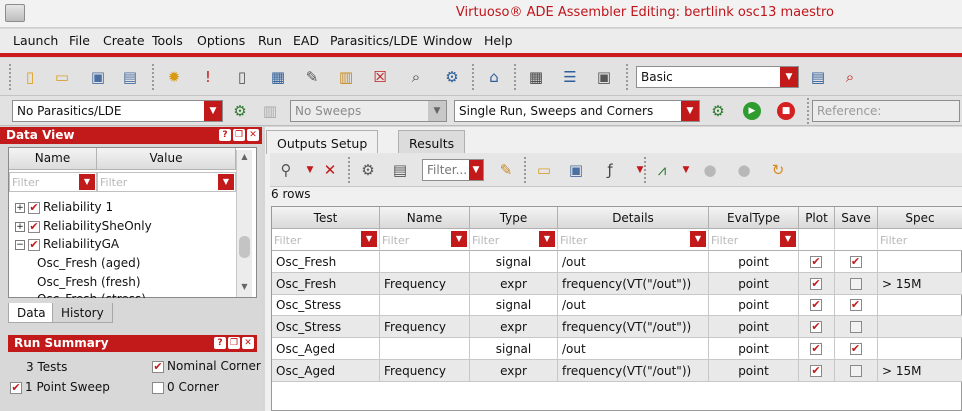 This screenshot has height=411, width=962. I want to click on window-menu-icon, so click(15, 13).